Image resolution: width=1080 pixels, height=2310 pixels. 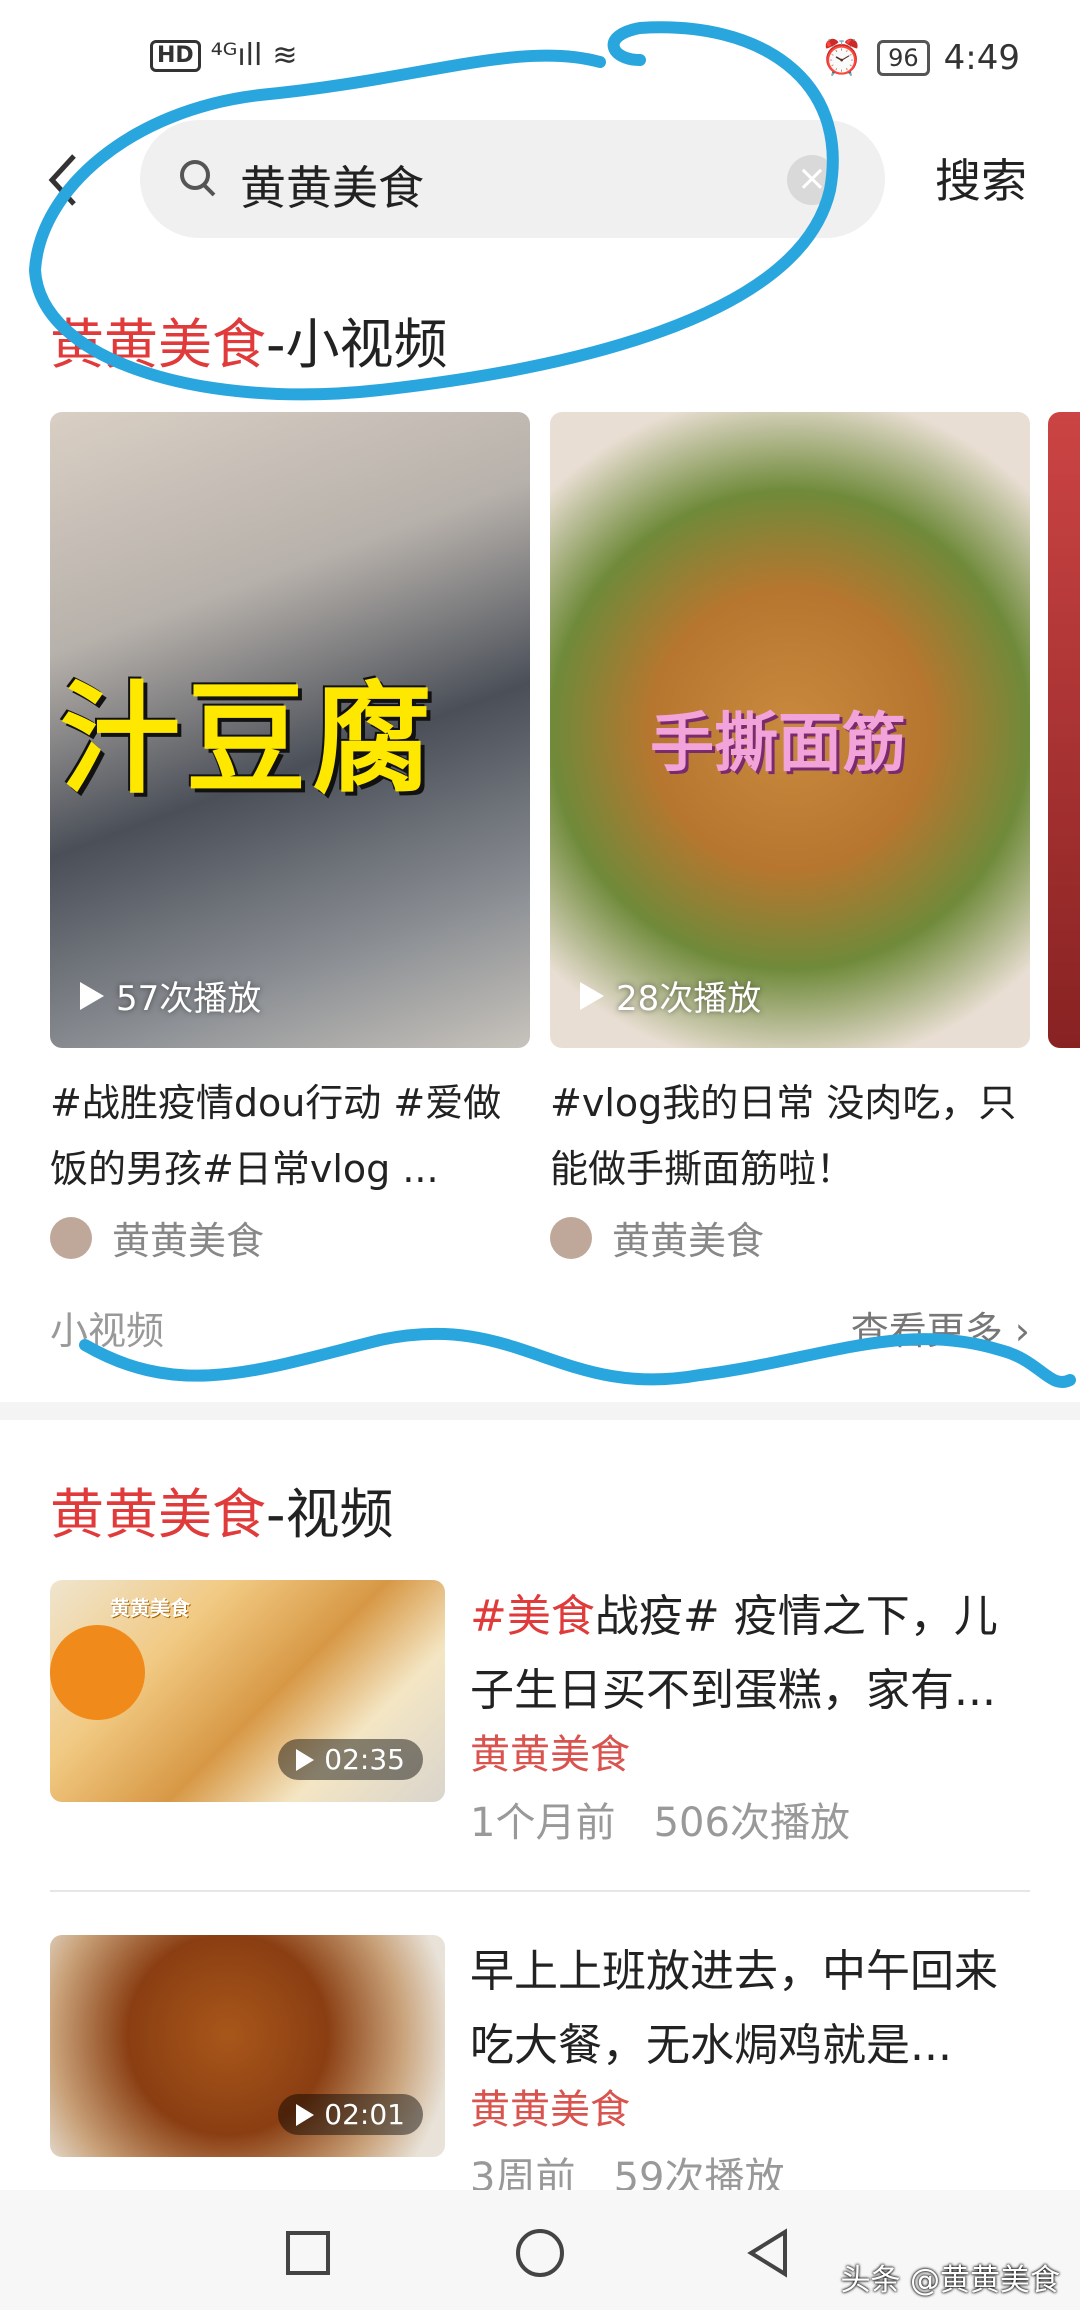 What do you see at coordinates (532, 1616) in the screenshot?
I see `video-title-tag: #美食` at bounding box center [532, 1616].